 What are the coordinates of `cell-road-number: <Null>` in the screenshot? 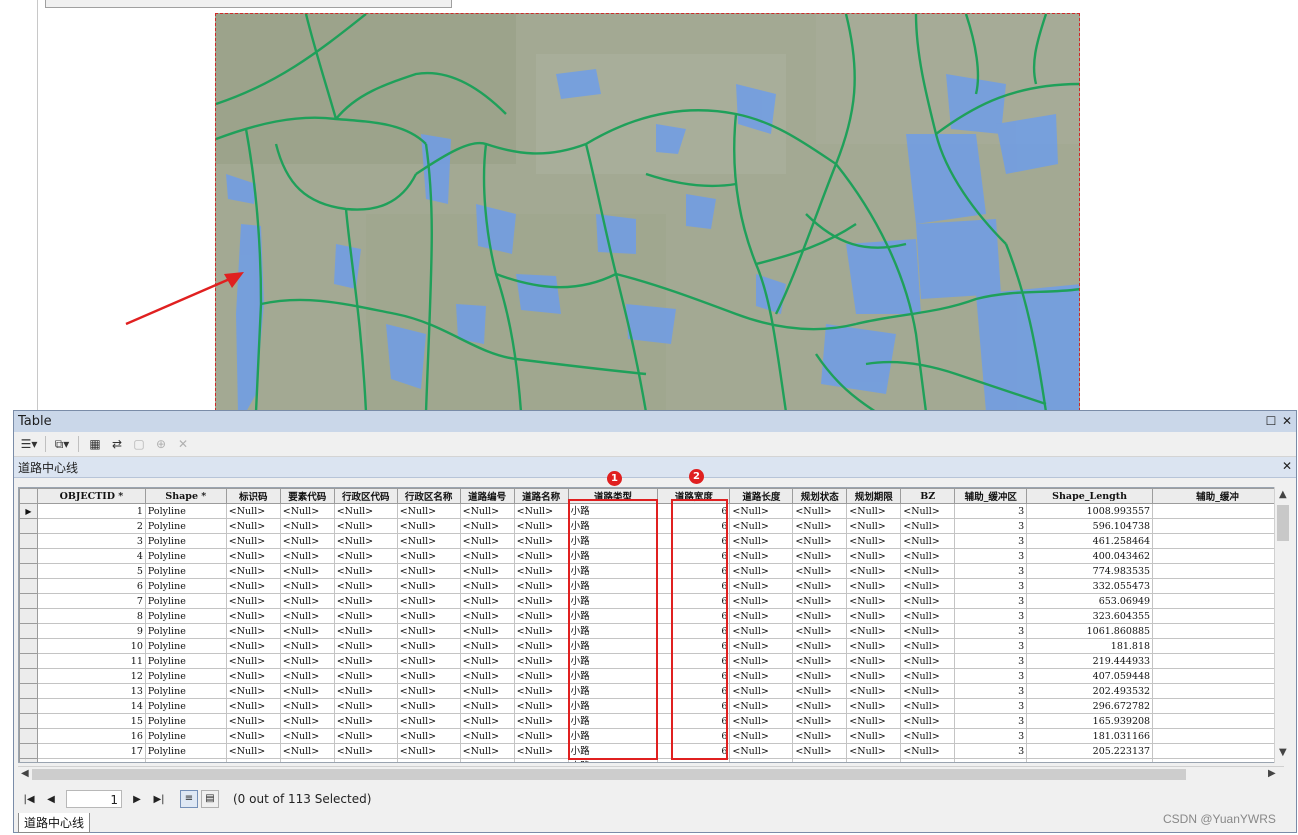 It's located at (487, 646).